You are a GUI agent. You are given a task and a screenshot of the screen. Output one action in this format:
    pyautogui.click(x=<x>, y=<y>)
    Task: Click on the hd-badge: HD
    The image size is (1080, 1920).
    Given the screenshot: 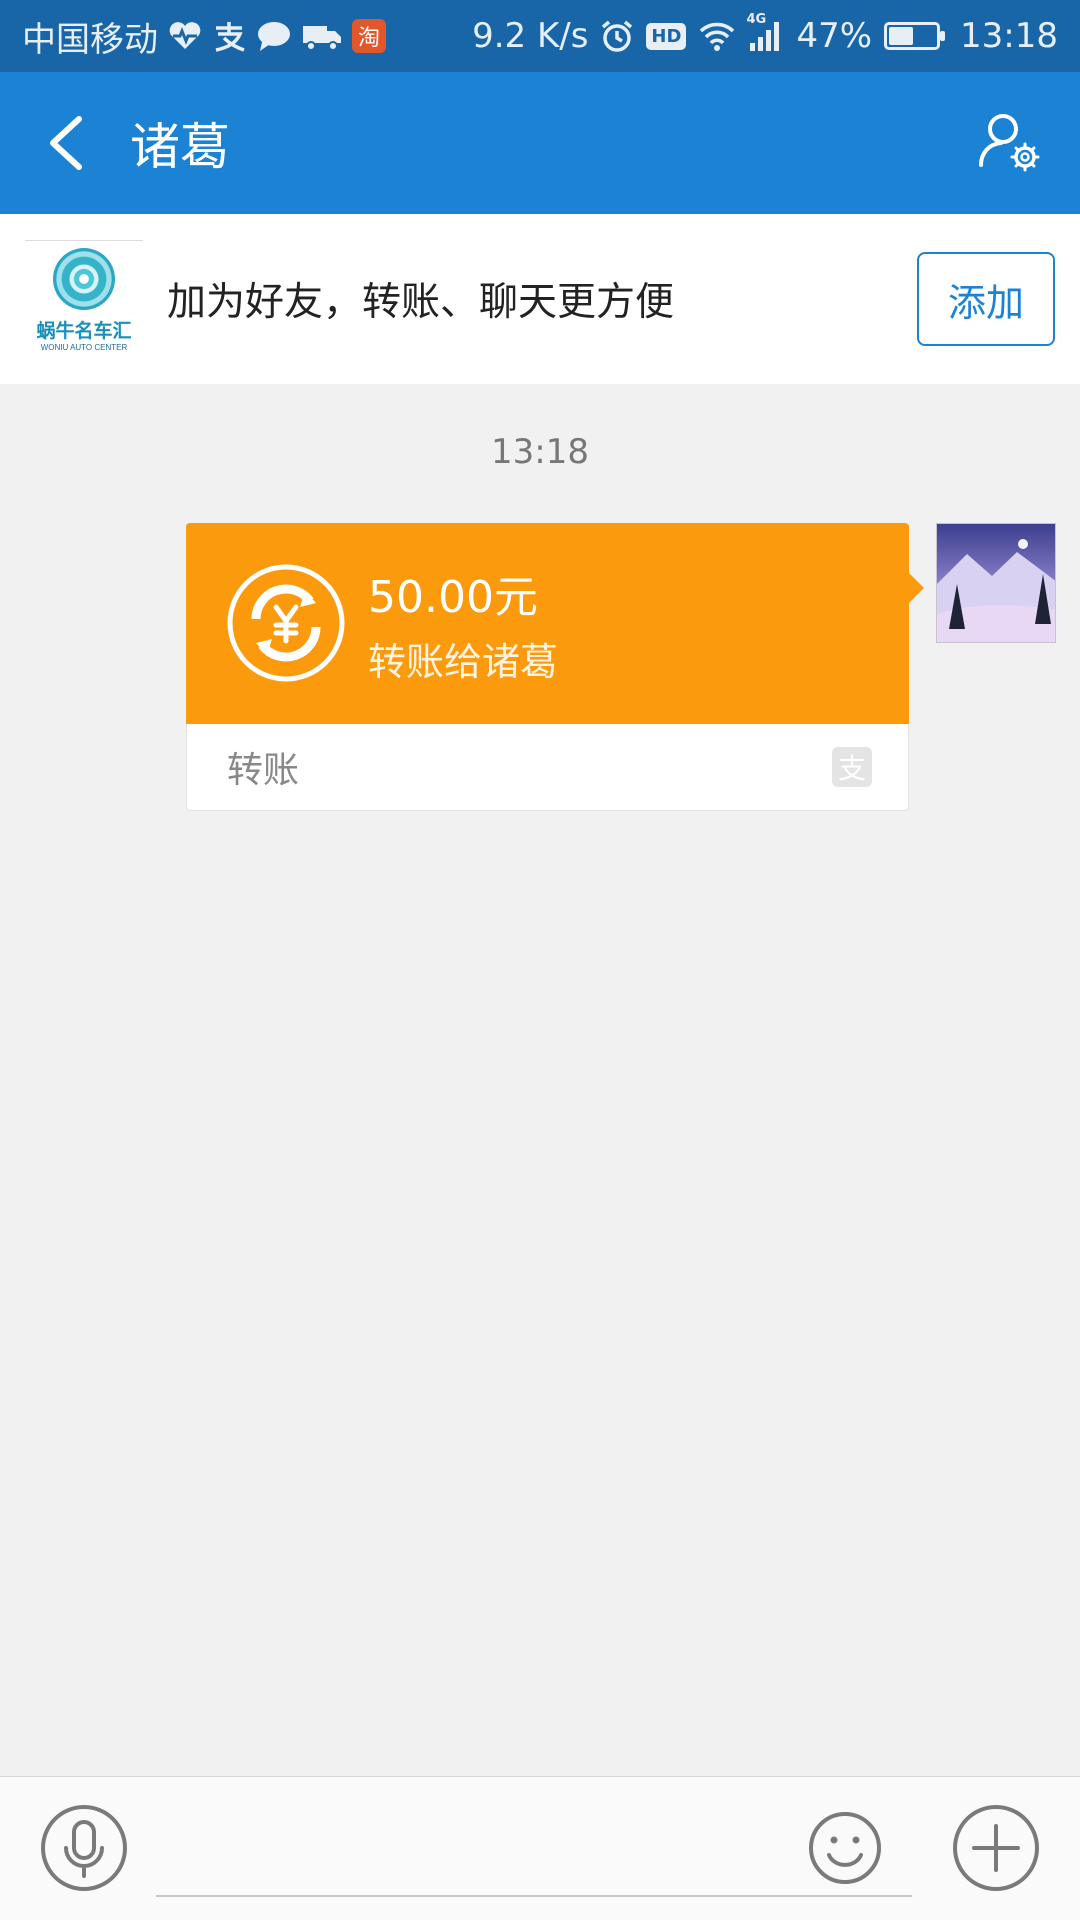 What is the action you would take?
    pyautogui.click(x=666, y=36)
    